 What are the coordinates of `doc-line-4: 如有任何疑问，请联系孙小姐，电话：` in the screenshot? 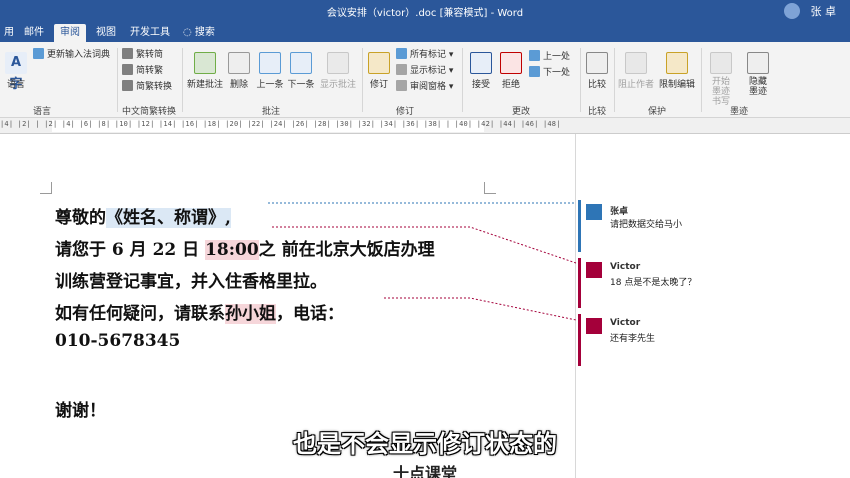 It's located at (199, 311).